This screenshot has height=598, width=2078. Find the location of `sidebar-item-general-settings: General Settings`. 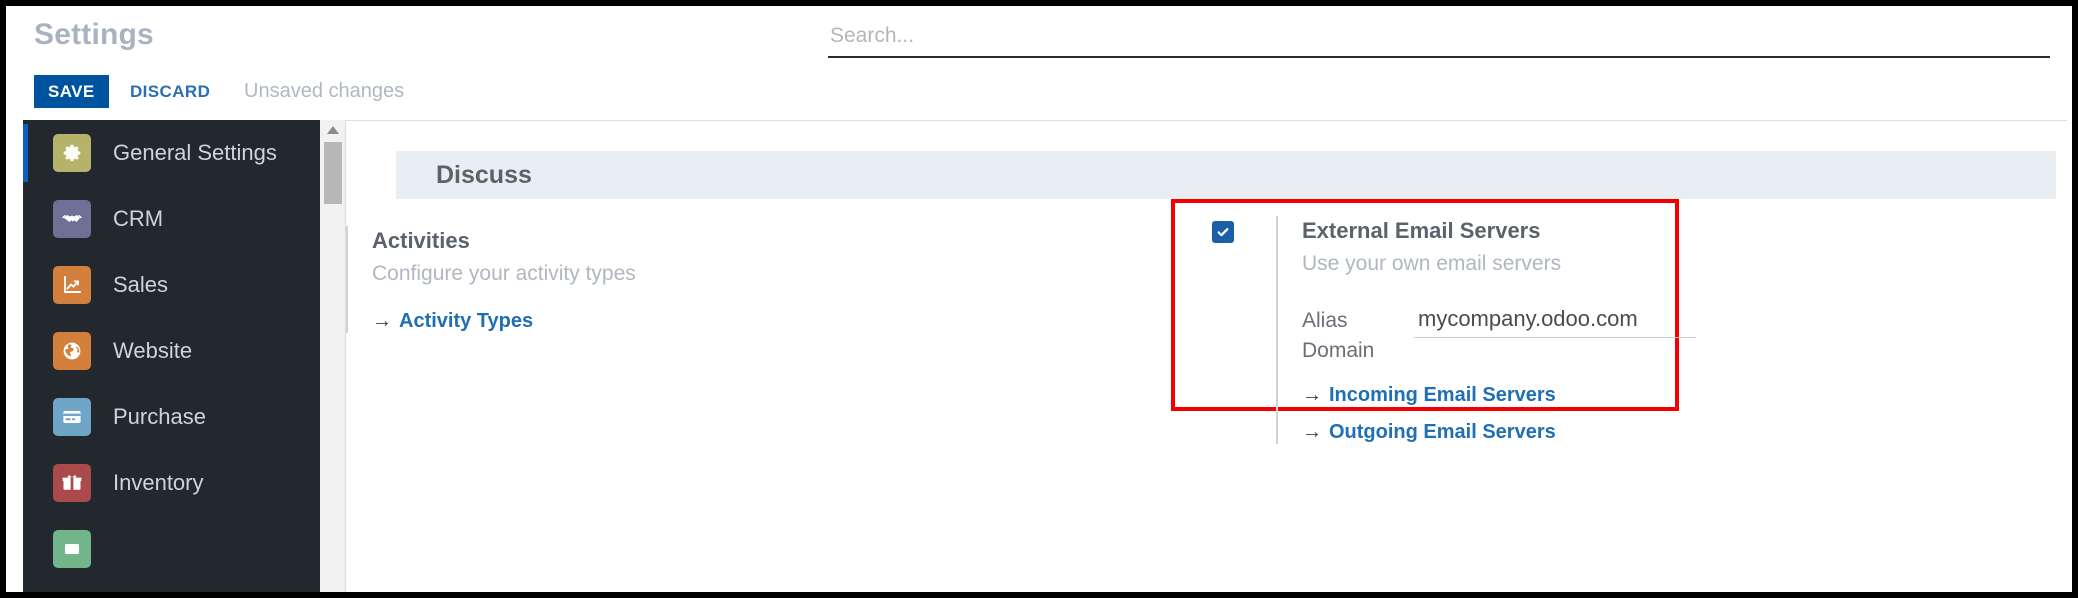

sidebar-item-general-settings: General Settings is located at coordinates (171, 153).